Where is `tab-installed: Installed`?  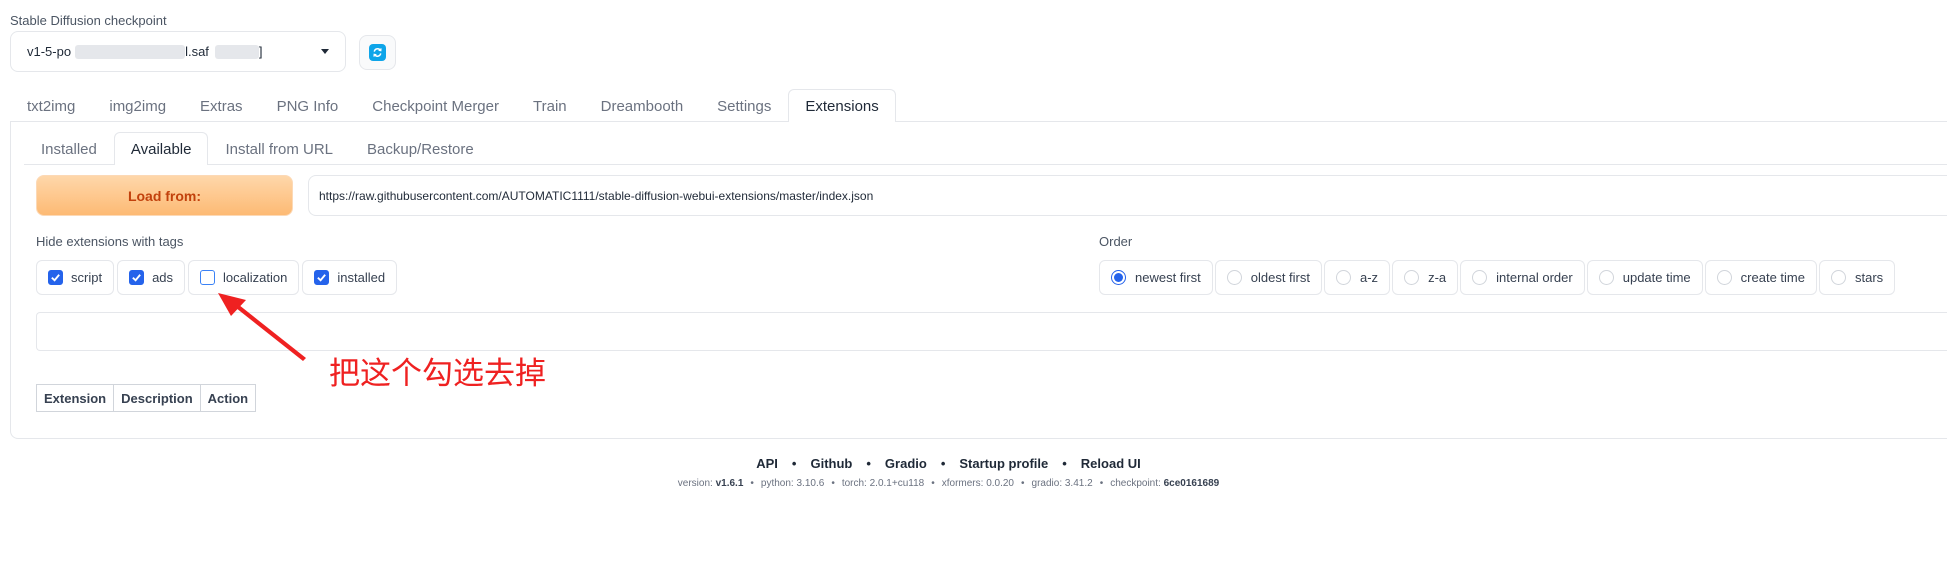 tab-installed: Installed is located at coordinates (69, 148).